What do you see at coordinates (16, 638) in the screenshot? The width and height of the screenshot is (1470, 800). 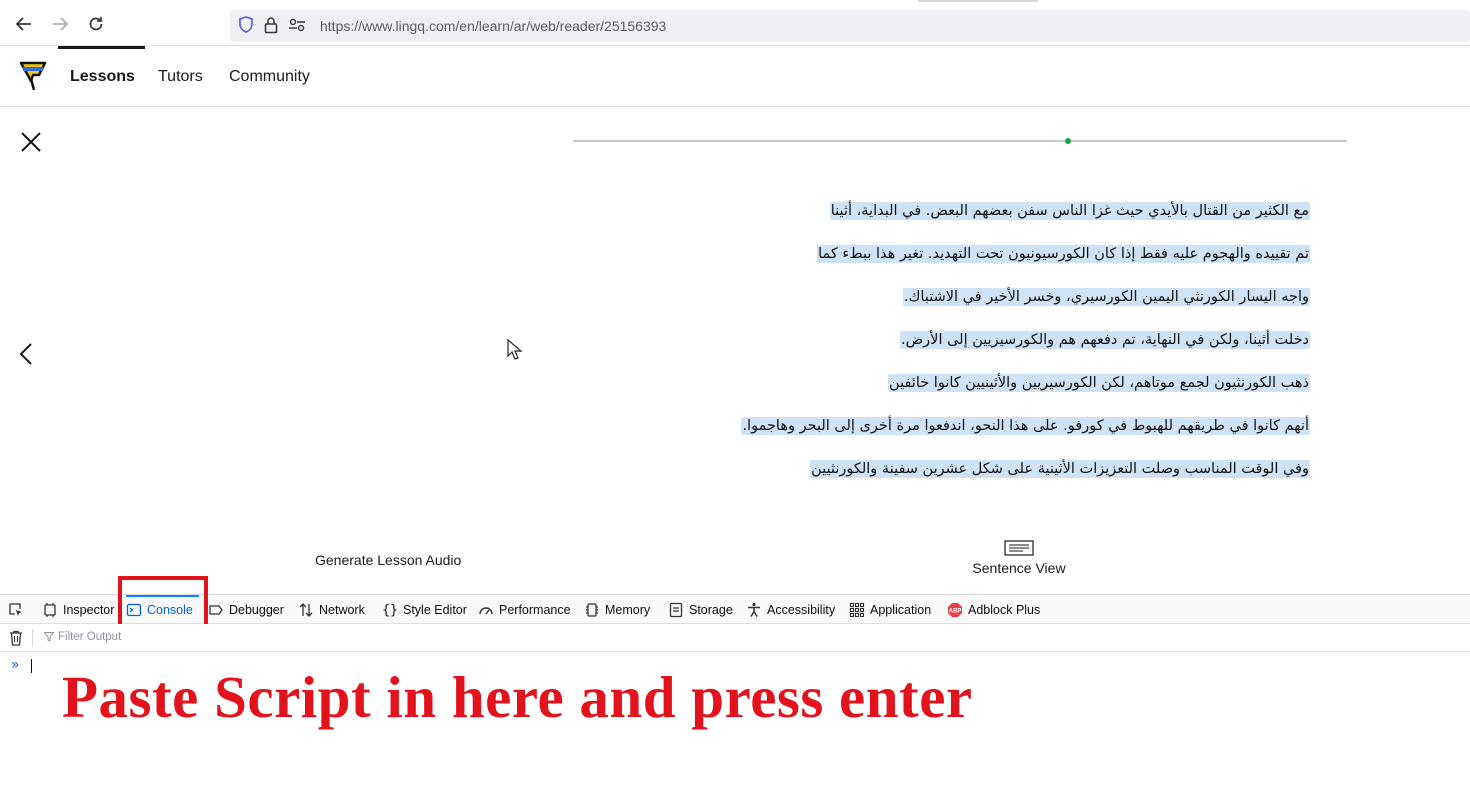 I see `clear-console-trash-icon` at bounding box center [16, 638].